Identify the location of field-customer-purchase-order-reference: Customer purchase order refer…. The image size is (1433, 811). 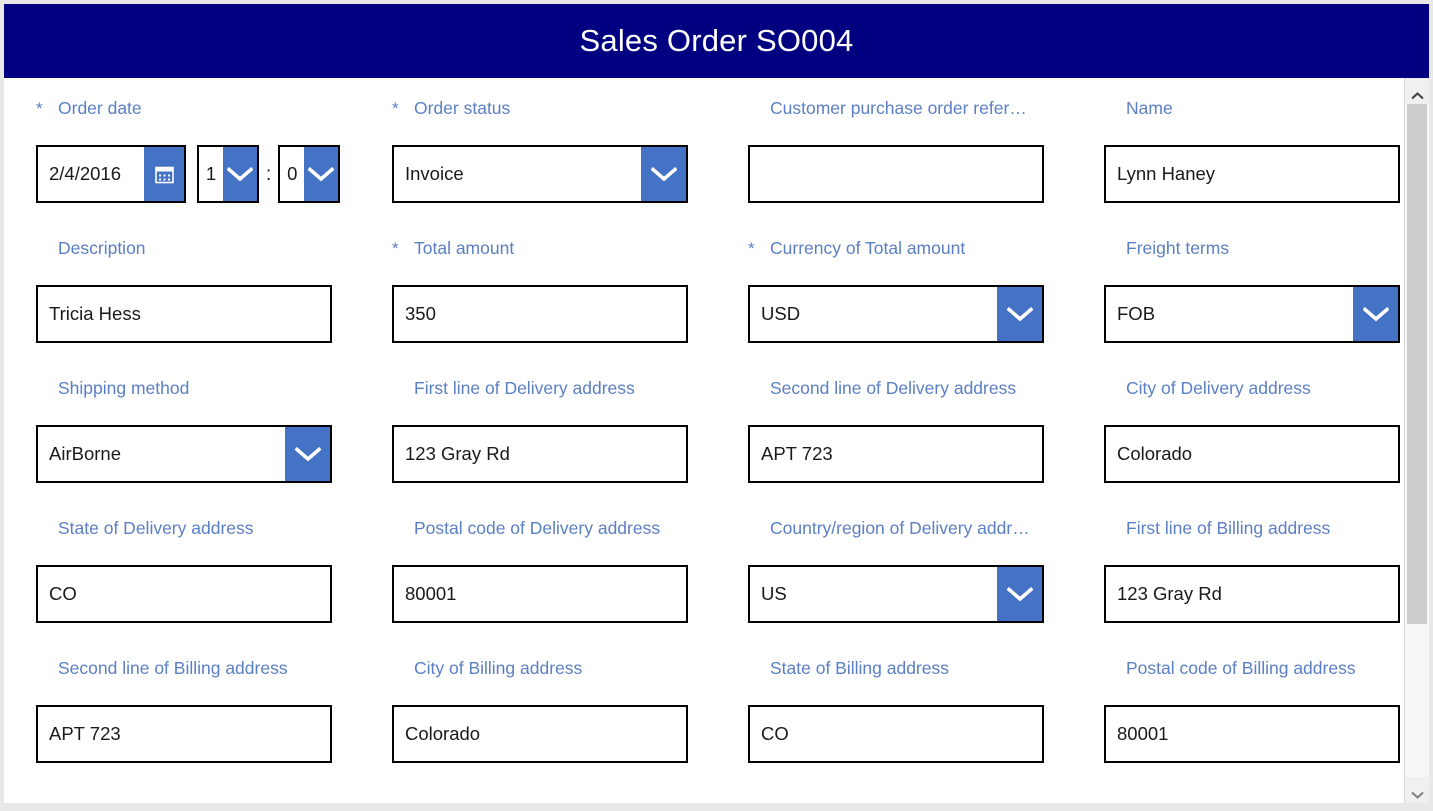
(926, 166).